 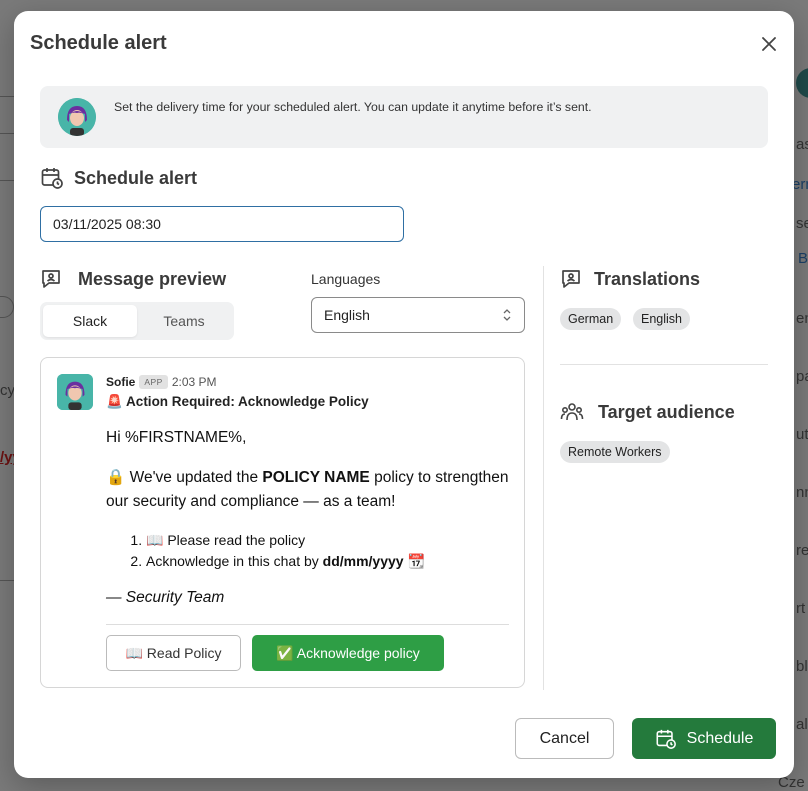 I want to click on translation-chip-english: English, so click(x=661, y=319).